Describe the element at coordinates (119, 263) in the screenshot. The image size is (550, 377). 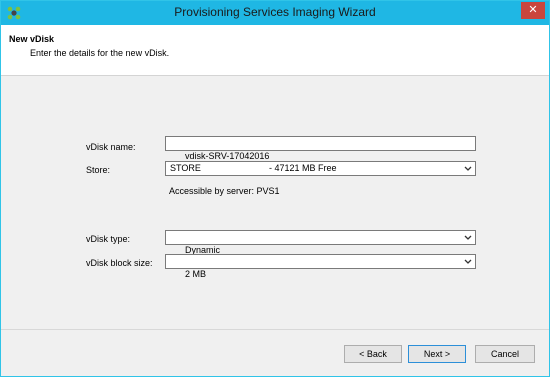
I see `block-size-label: vDisk block size:` at that location.